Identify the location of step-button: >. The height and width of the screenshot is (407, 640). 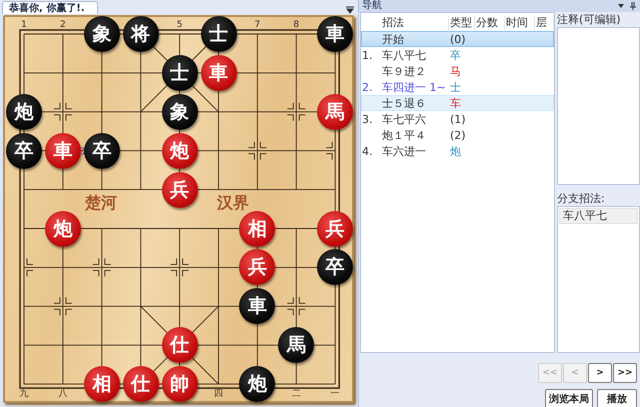
(600, 373).